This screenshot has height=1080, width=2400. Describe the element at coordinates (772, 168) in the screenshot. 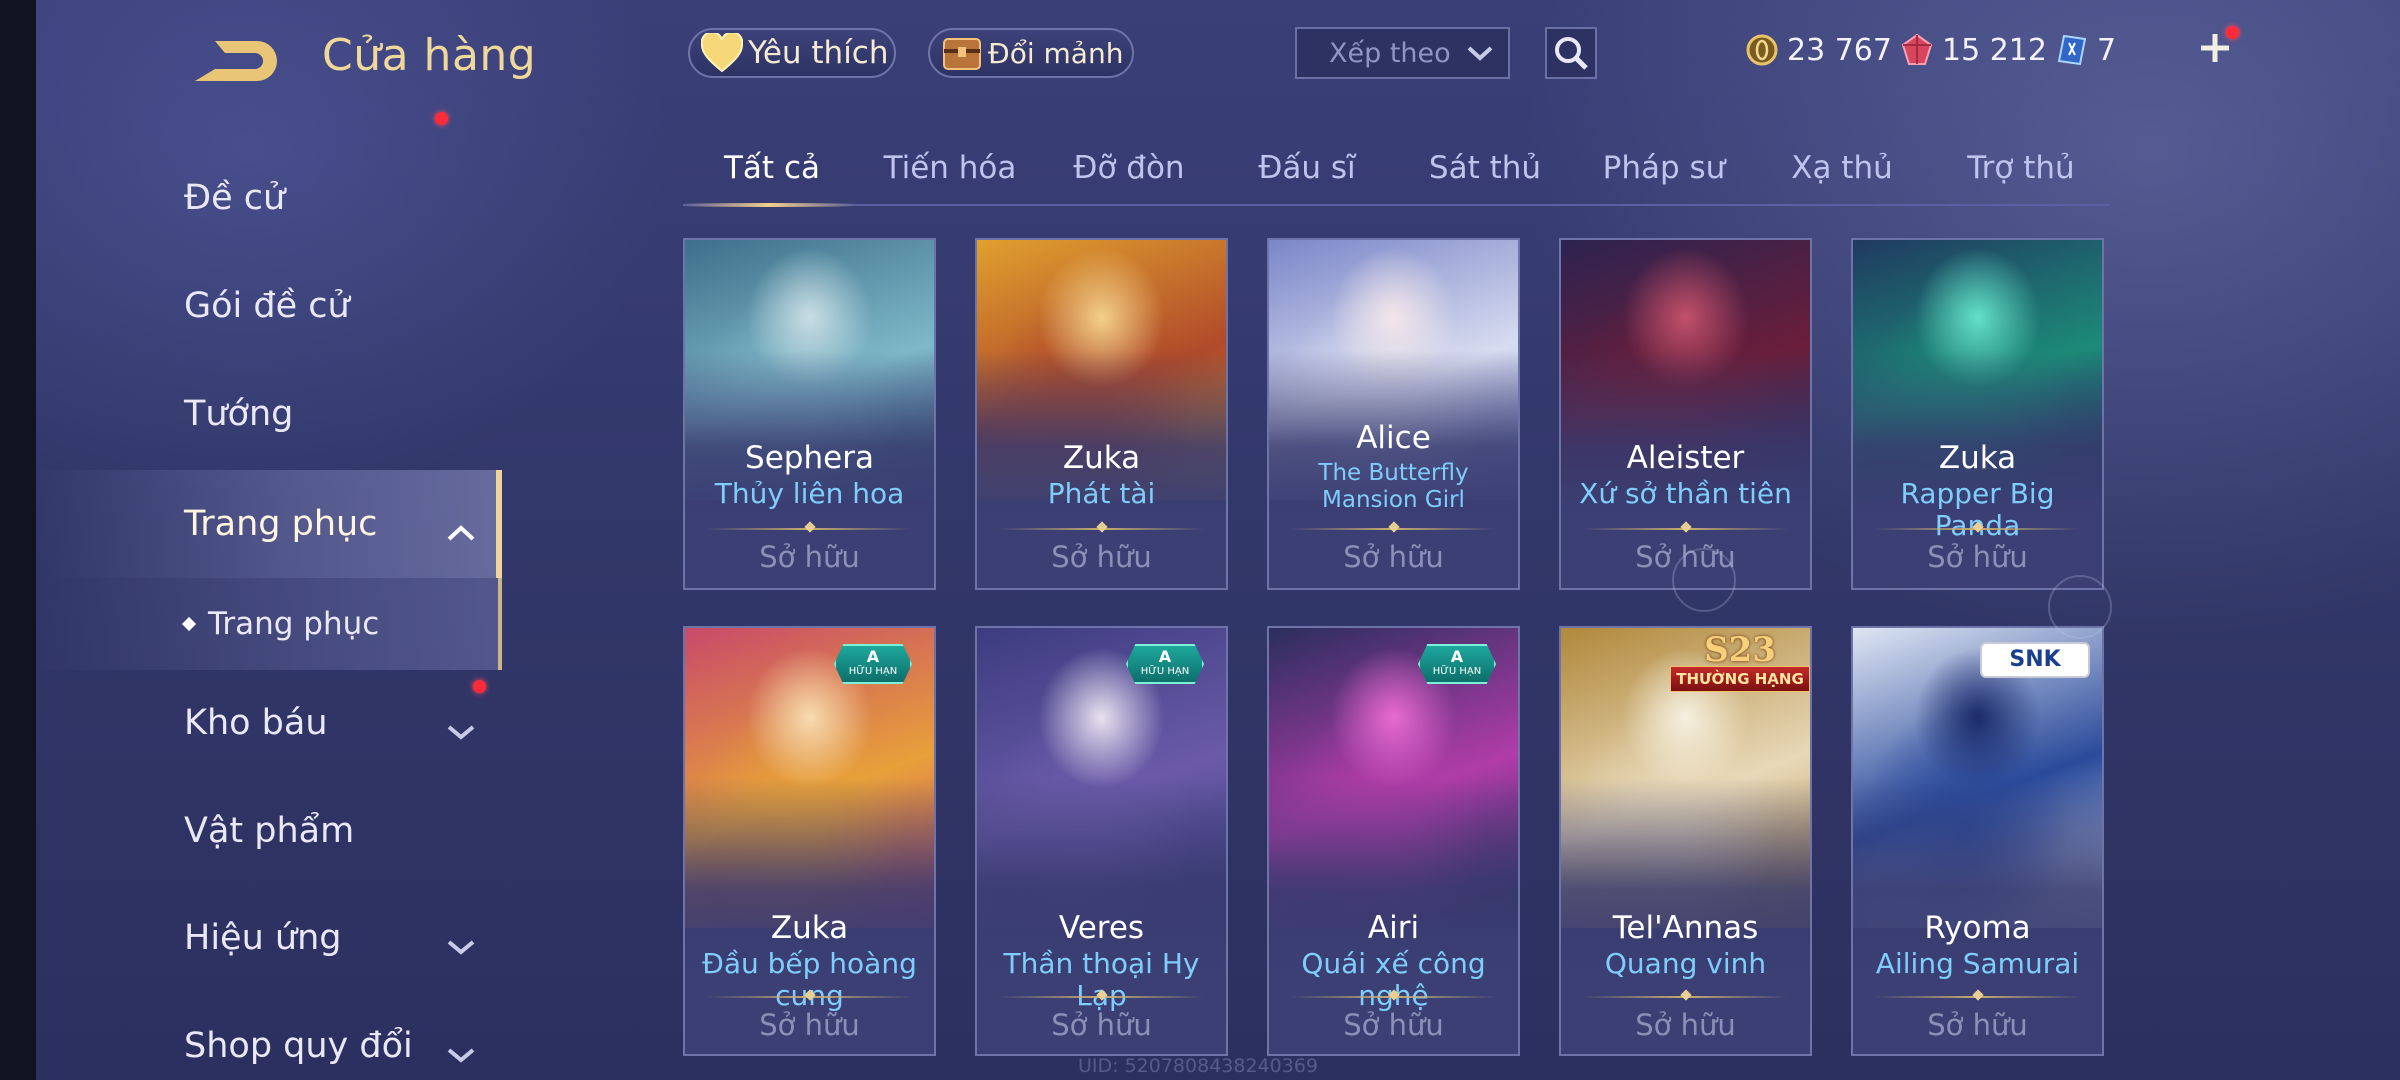

I see `tab-all: Tất cả` at that location.